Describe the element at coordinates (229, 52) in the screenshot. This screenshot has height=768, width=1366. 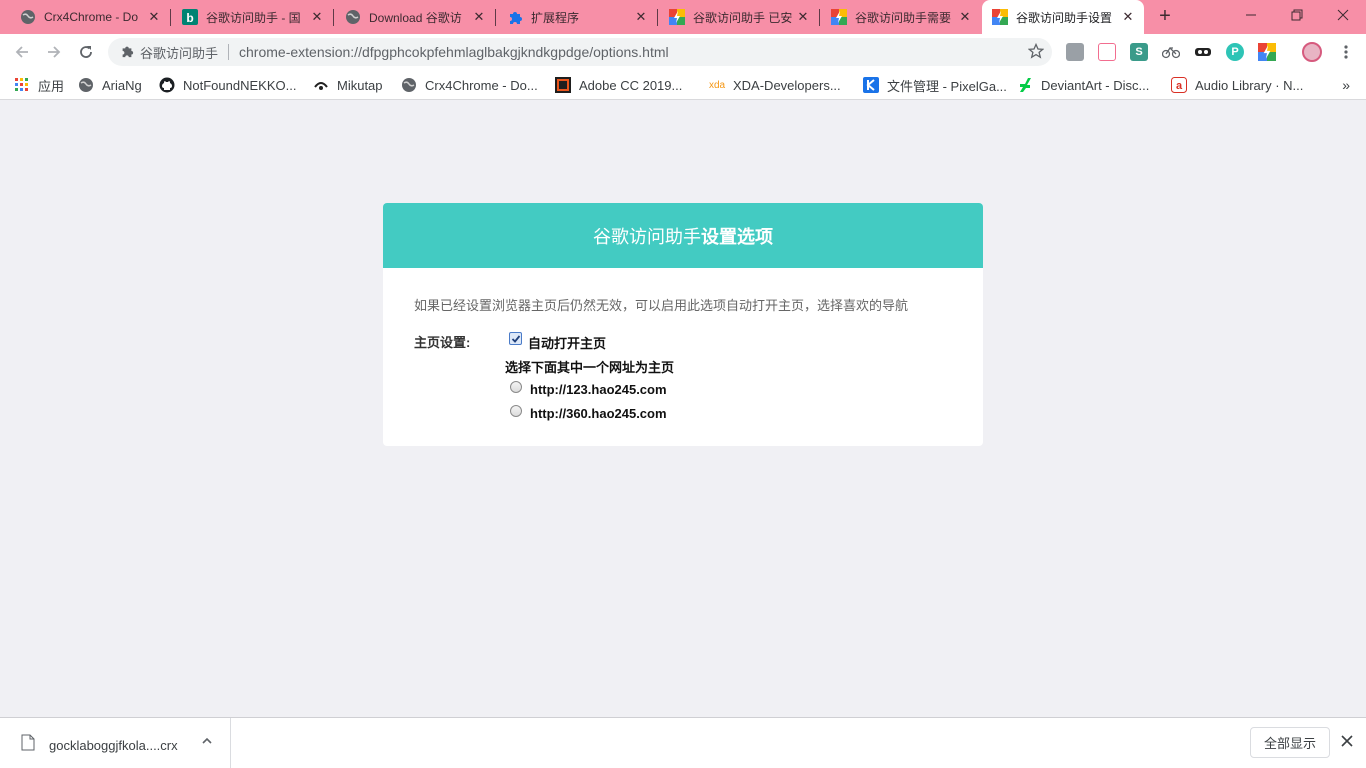
I see `divider` at that location.